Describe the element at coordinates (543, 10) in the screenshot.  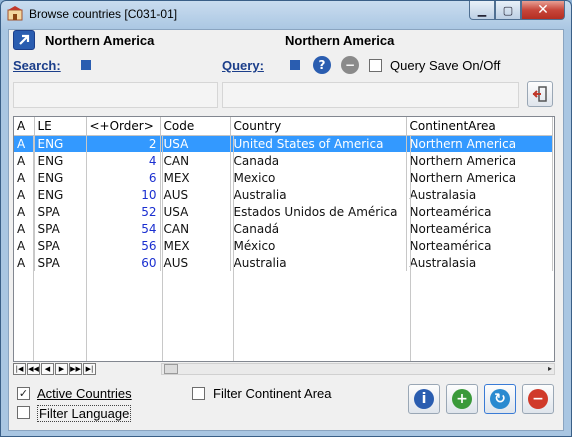
I see `close-button: ✕` at that location.